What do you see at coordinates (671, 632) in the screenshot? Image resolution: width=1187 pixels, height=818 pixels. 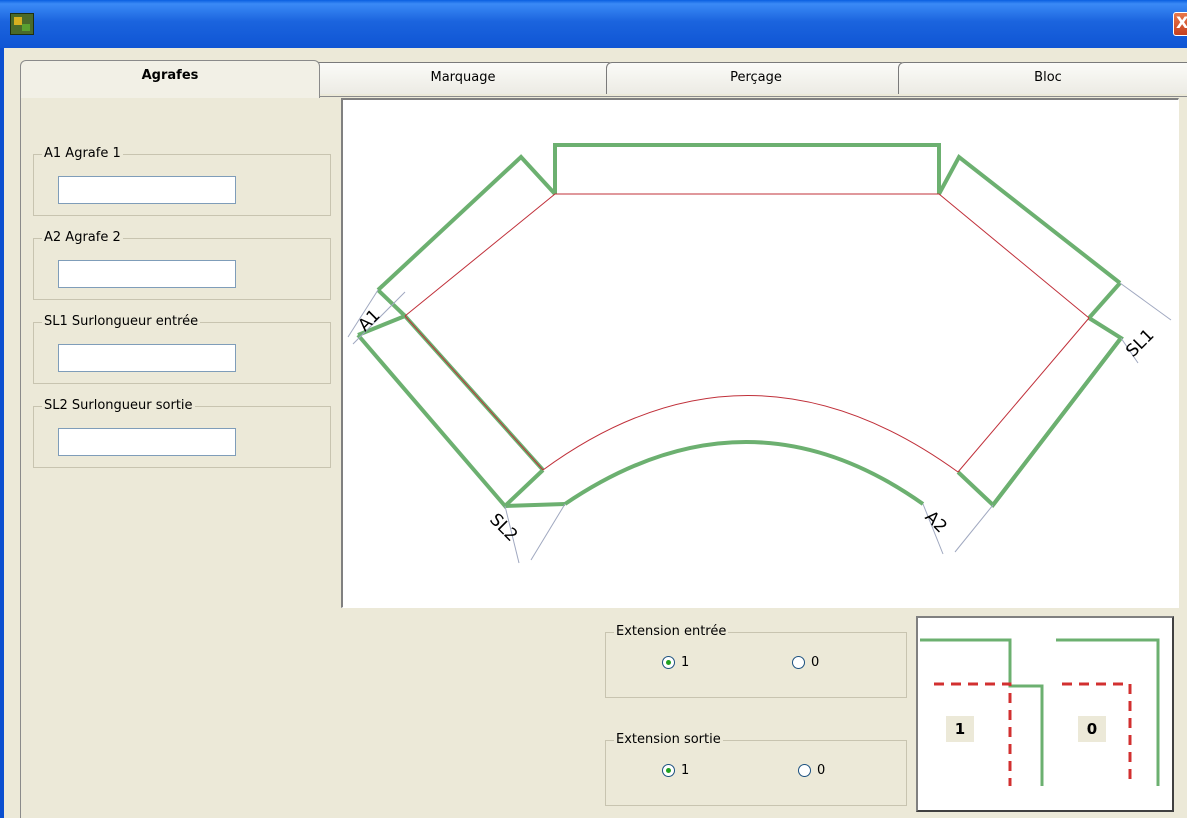 I see `extension-entree-label: Extension entrée` at bounding box center [671, 632].